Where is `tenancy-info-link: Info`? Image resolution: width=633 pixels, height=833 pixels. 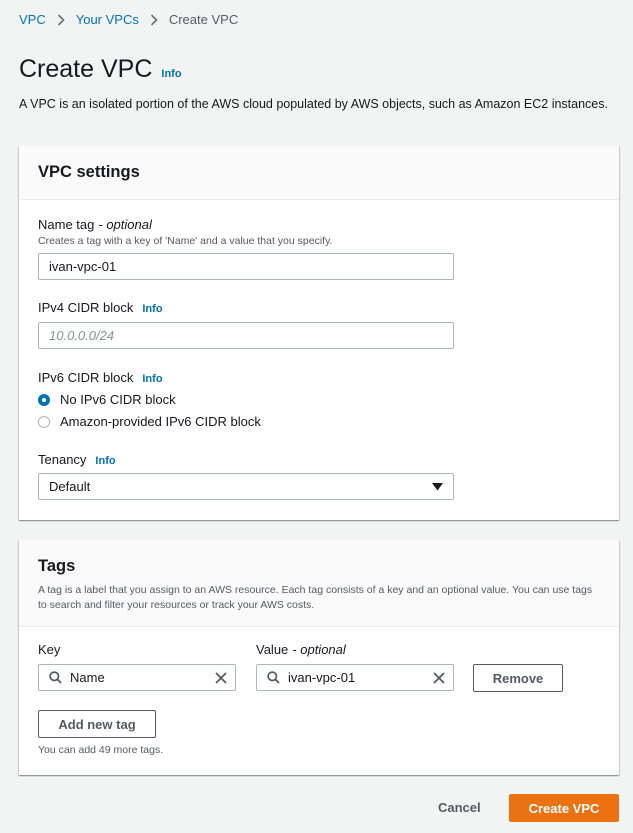
tenancy-info-link: Info is located at coordinates (105, 461).